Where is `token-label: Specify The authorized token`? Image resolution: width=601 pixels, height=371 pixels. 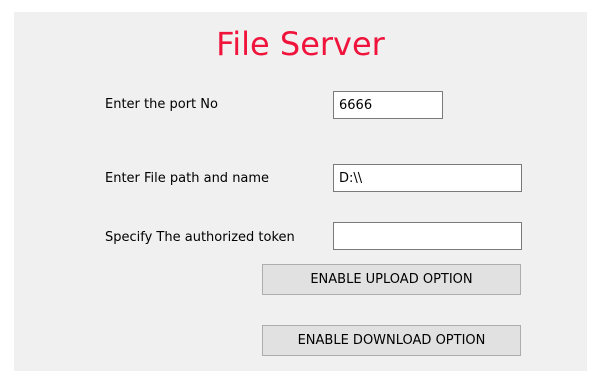 token-label: Specify The authorized token is located at coordinates (200, 237).